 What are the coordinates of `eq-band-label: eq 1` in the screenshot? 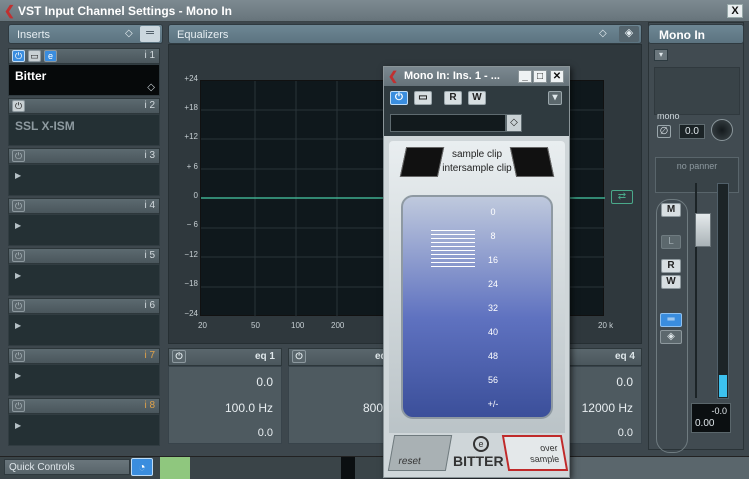 It's located at (264, 356).